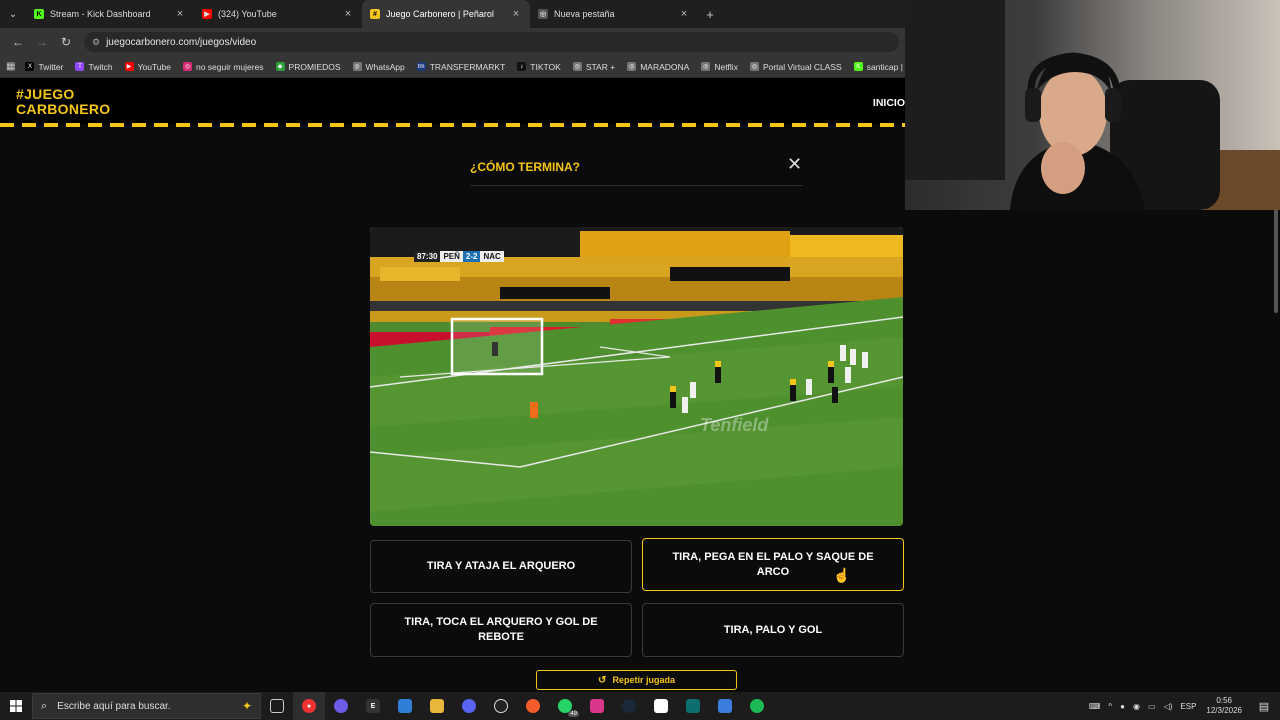 This screenshot has height=720, width=1280. Describe the element at coordinates (1224, 700) in the screenshot. I see `clock-time: 0:56` at that location.